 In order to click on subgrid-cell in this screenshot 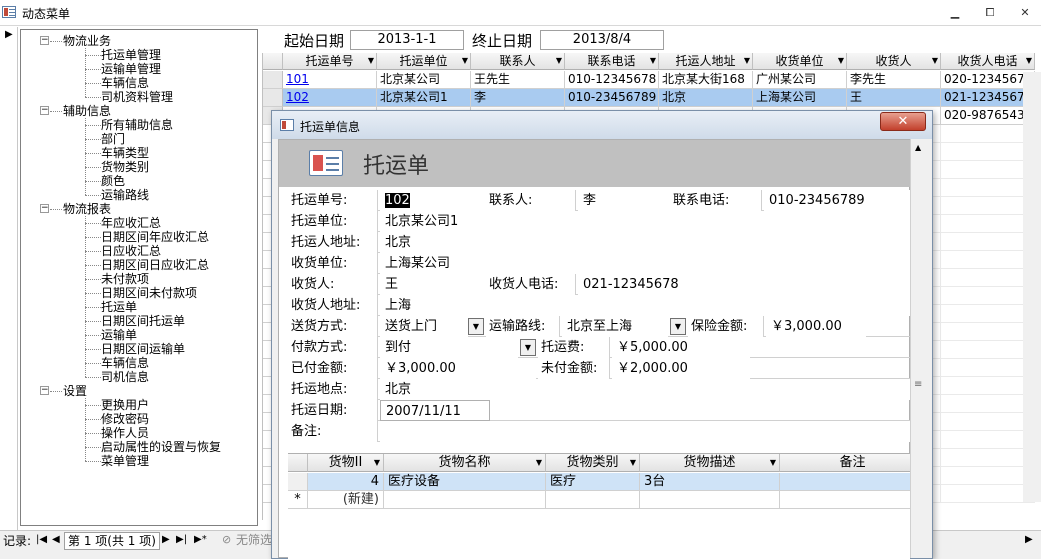, I will do `click(853, 482)`.